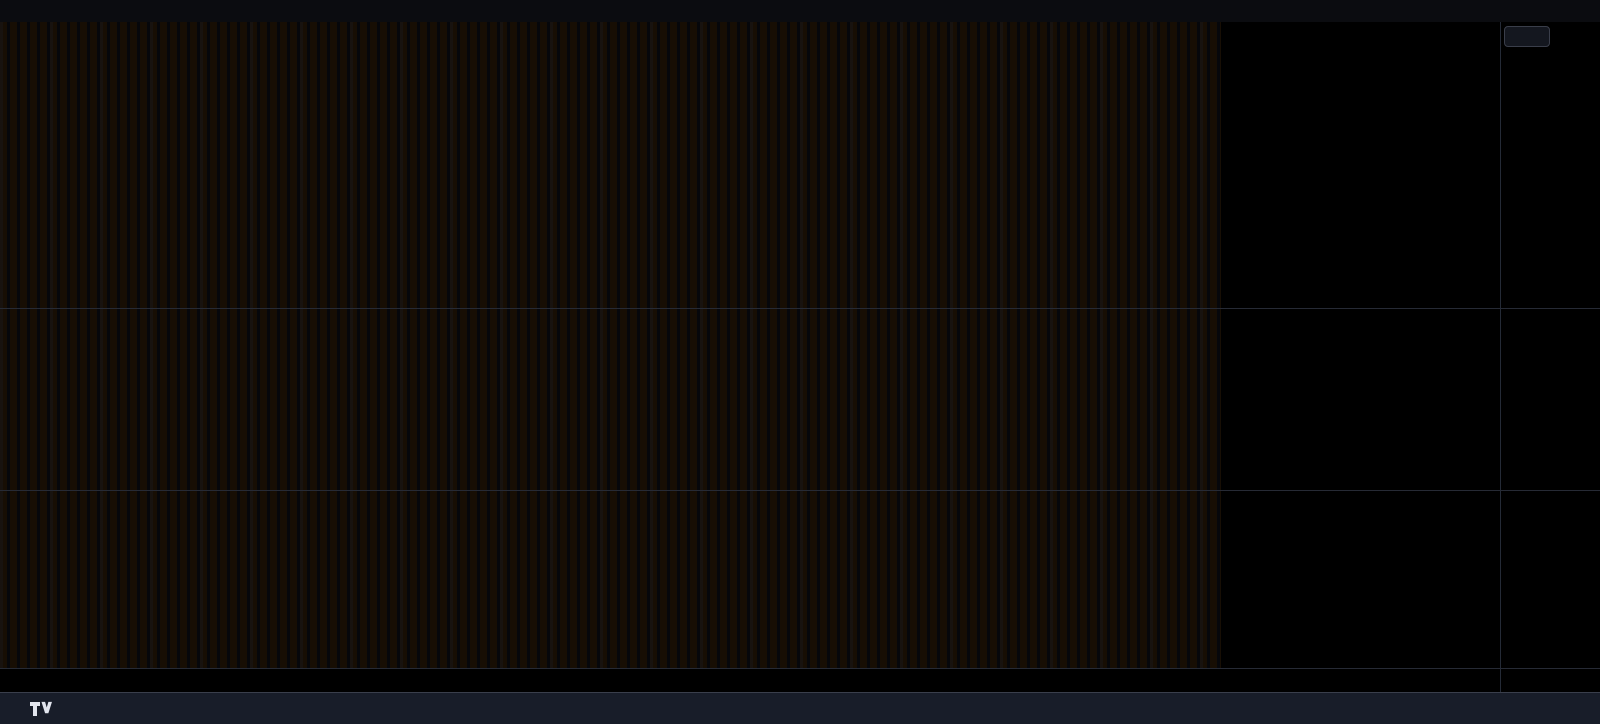 This screenshot has height=724, width=1600. I want to click on pane-separator-macd-timeaxis, so click(800, 668).